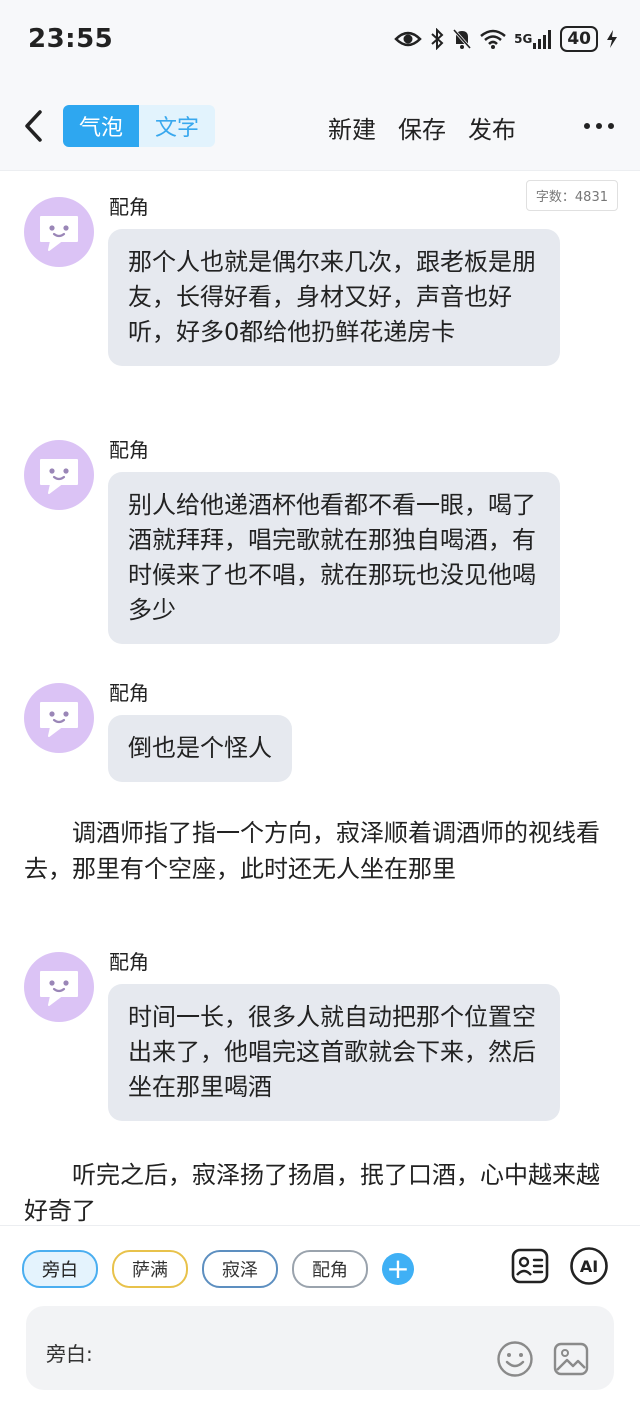 The width and height of the screenshot is (640, 1415). What do you see at coordinates (240, 1269) in the screenshot?
I see `role-chip-jize: 寂泽` at bounding box center [240, 1269].